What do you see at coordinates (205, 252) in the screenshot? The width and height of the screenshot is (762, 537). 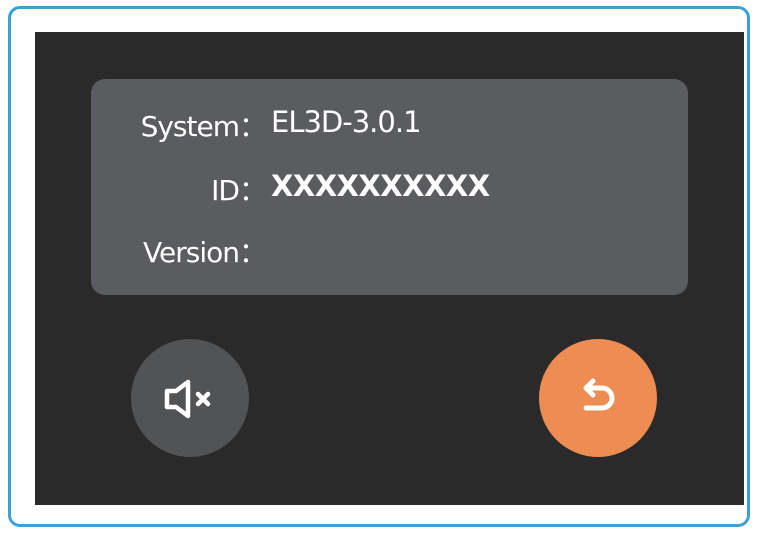 I see `version-label: Version：` at bounding box center [205, 252].